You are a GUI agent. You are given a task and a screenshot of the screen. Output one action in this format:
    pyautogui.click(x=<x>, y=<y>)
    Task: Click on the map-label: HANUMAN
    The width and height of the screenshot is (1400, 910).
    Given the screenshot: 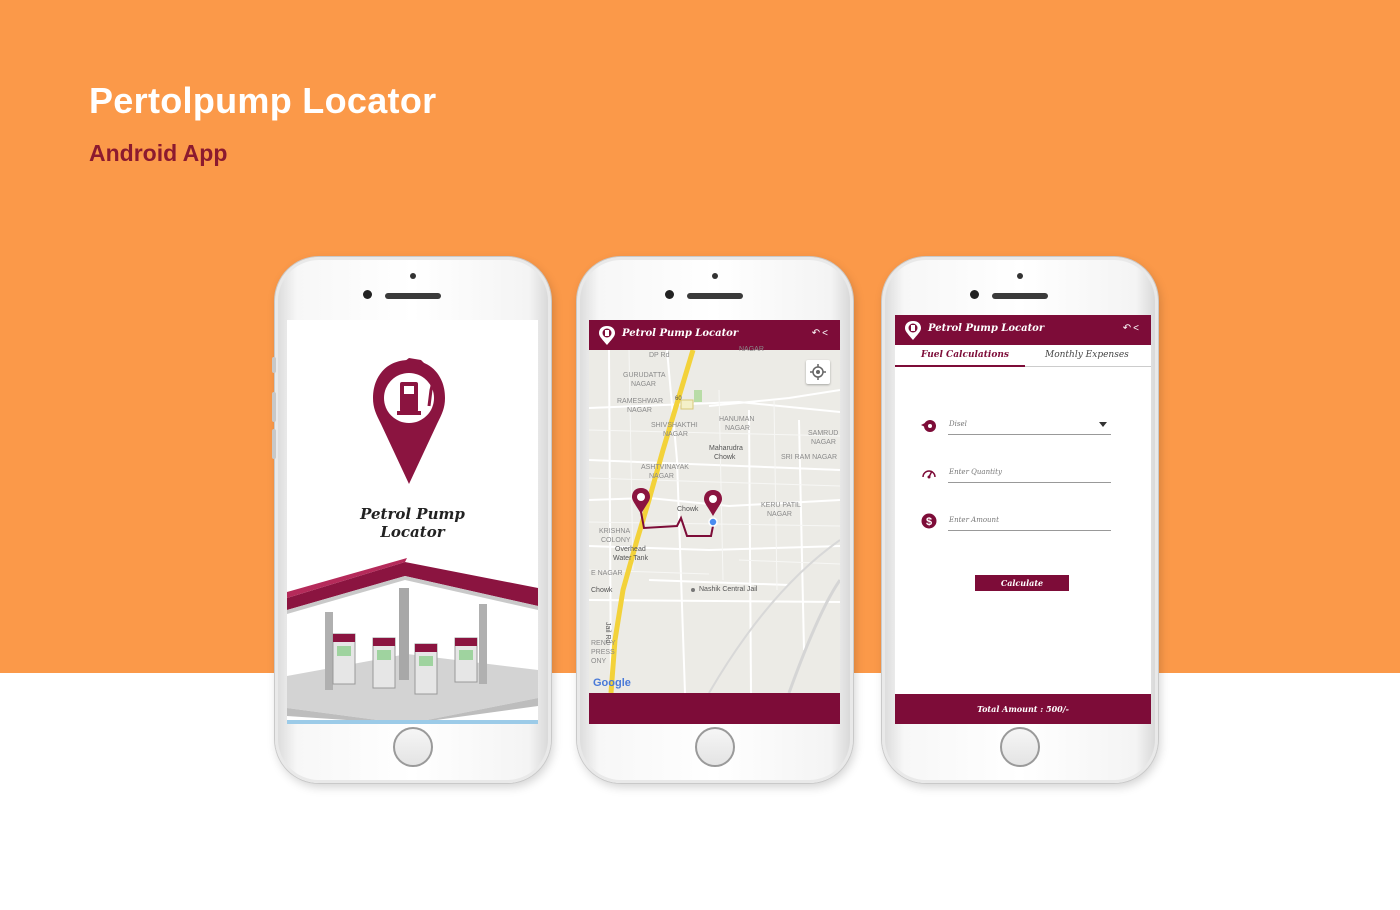 What is the action you would take?
    pyautogui.click(x=737, y=419)
    